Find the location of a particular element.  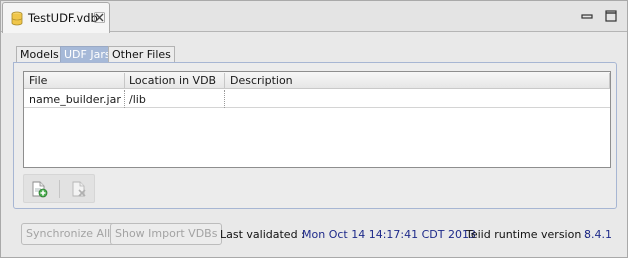

tab-models: Models is located at coordinates (39, 54).